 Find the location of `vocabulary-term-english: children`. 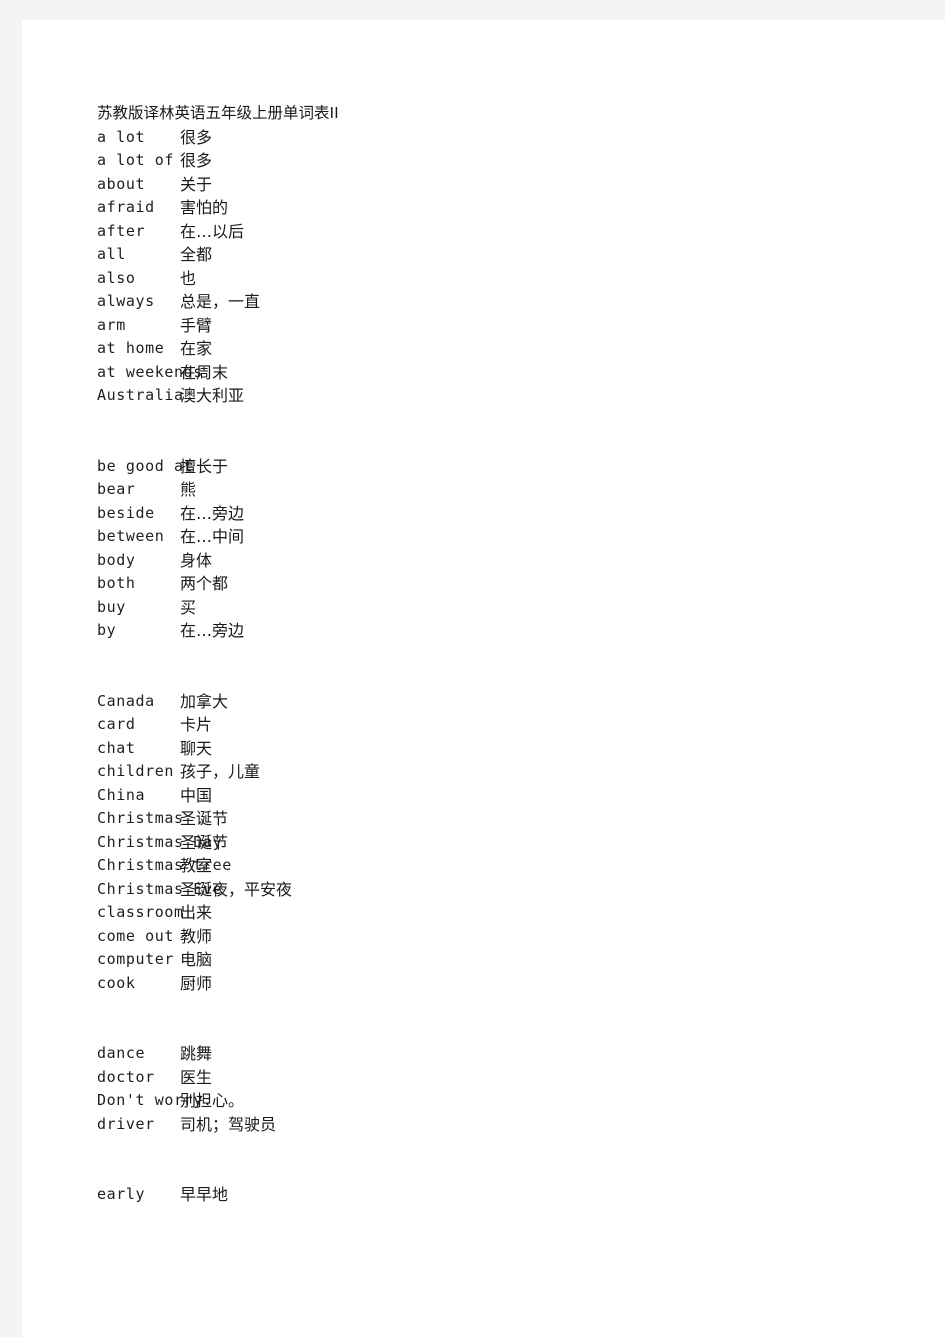

vocabulary-term-english: children is located at coordinates (136, 771).